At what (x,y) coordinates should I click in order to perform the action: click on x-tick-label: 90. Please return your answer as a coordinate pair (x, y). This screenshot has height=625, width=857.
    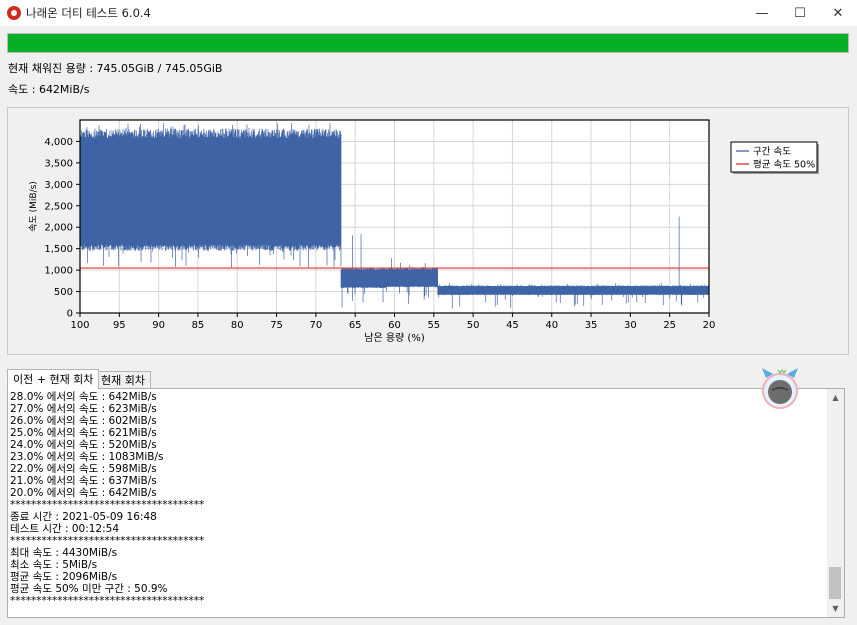
    Looking at the image, I should click on (158, 325).